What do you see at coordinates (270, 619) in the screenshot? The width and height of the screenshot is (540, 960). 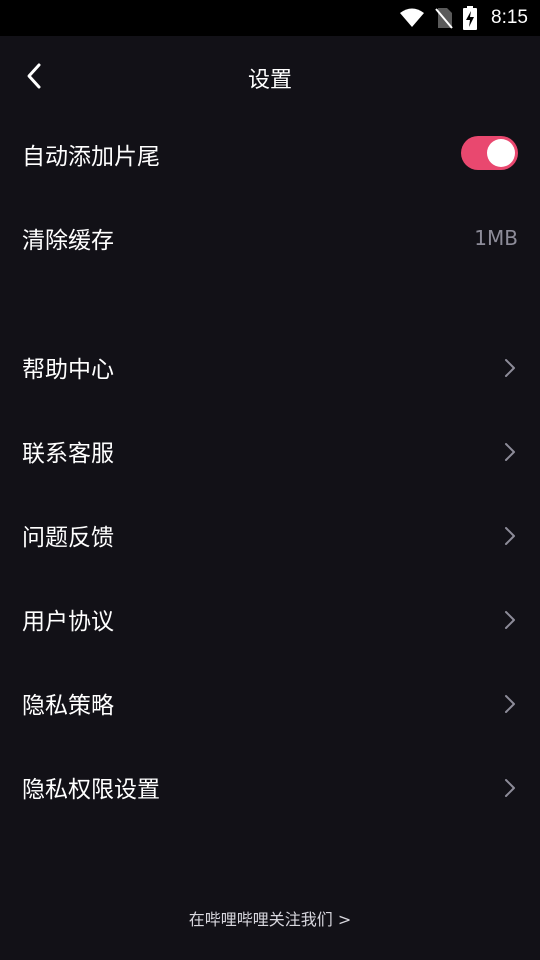 I see `menu-item-user-agreement: 用户协议` at bounding box center [270, 619].